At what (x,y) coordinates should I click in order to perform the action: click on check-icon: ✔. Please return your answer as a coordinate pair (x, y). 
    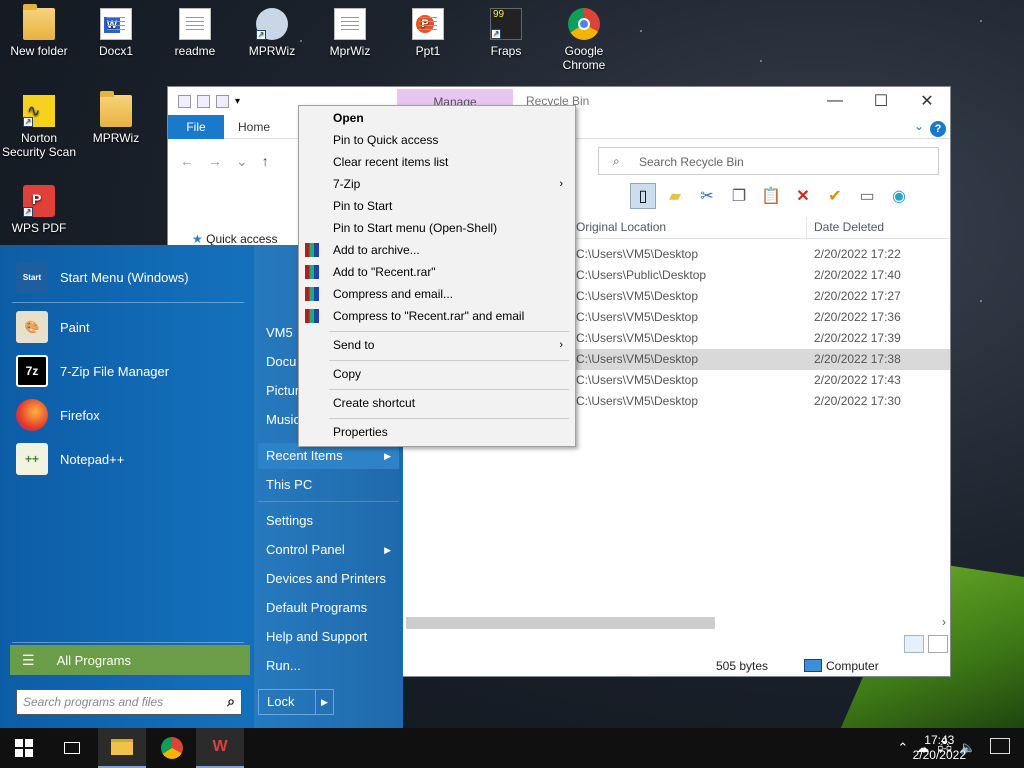
    Looking at the image, I should click on (835, 196).